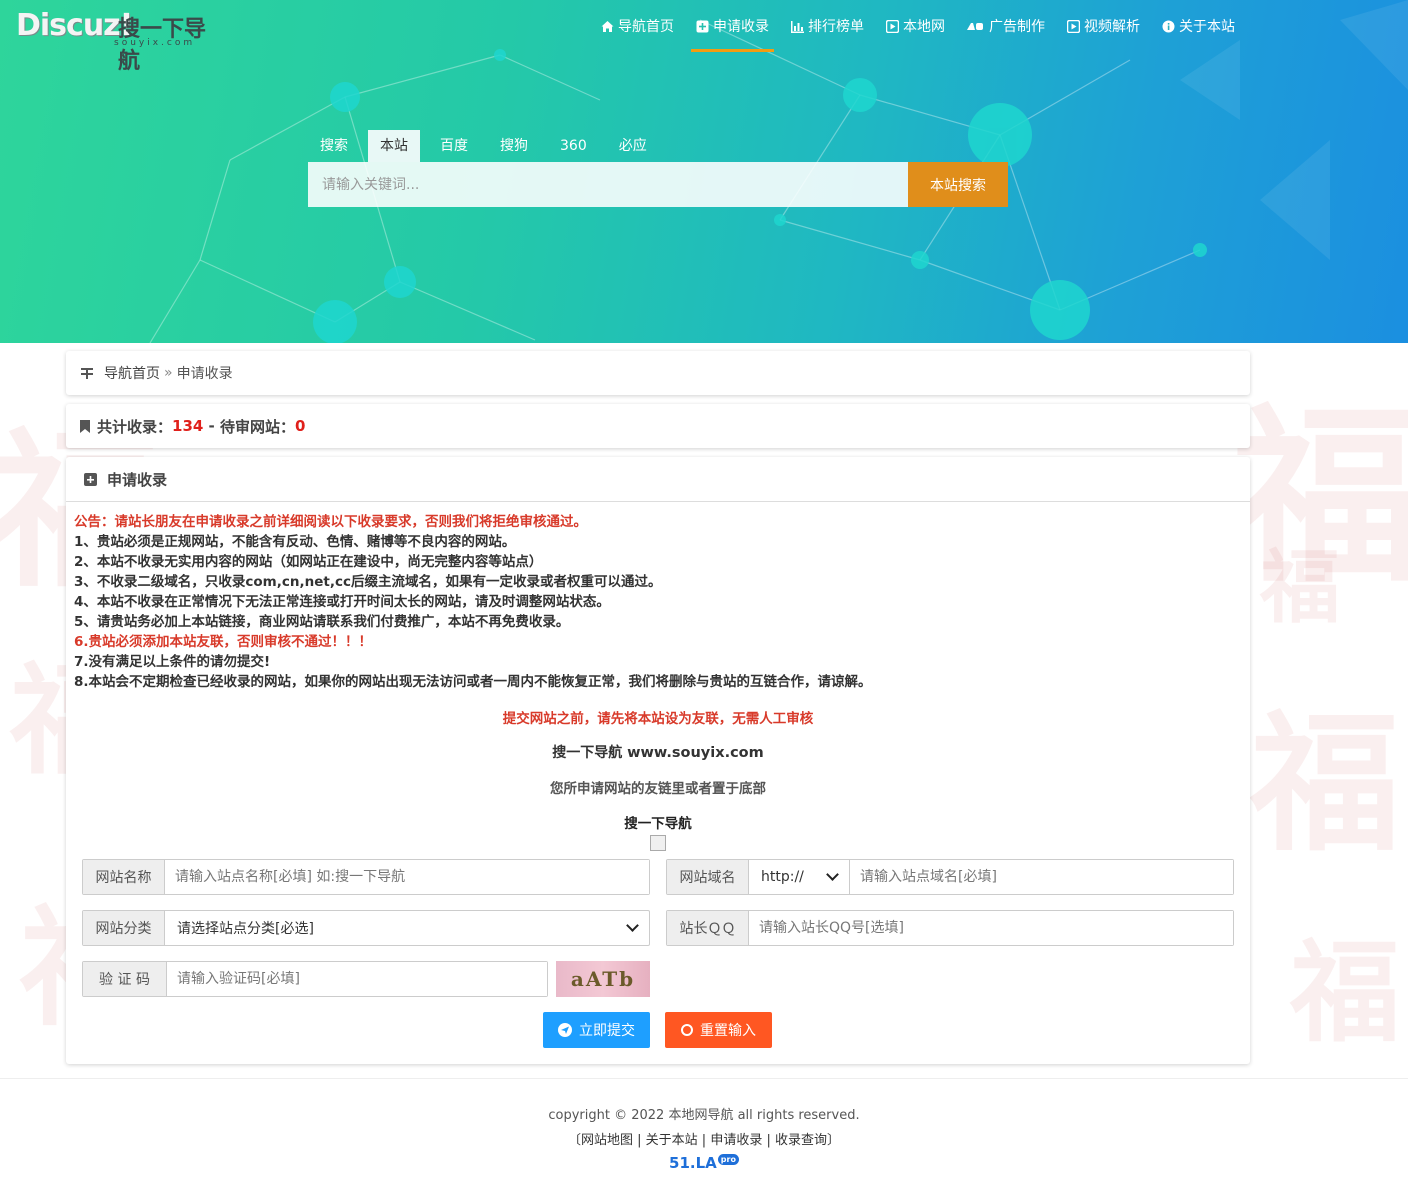  Describe the element at coordinates (330, 522) in the screenshot. I see `notice-text: 公告：请站长朋友在申请收录之前详细阅读以下收录要求，否则我们将拒绝审核通过。` at that location.